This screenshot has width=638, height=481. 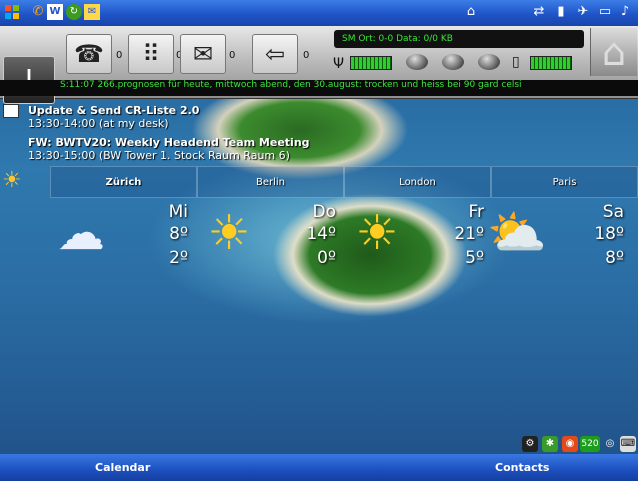 What do you see at coordinates (114, 110) in the screenshot?
I see `appointment-title: Update & Send CR-Liste 2.0` at bounding box center [114, 110].